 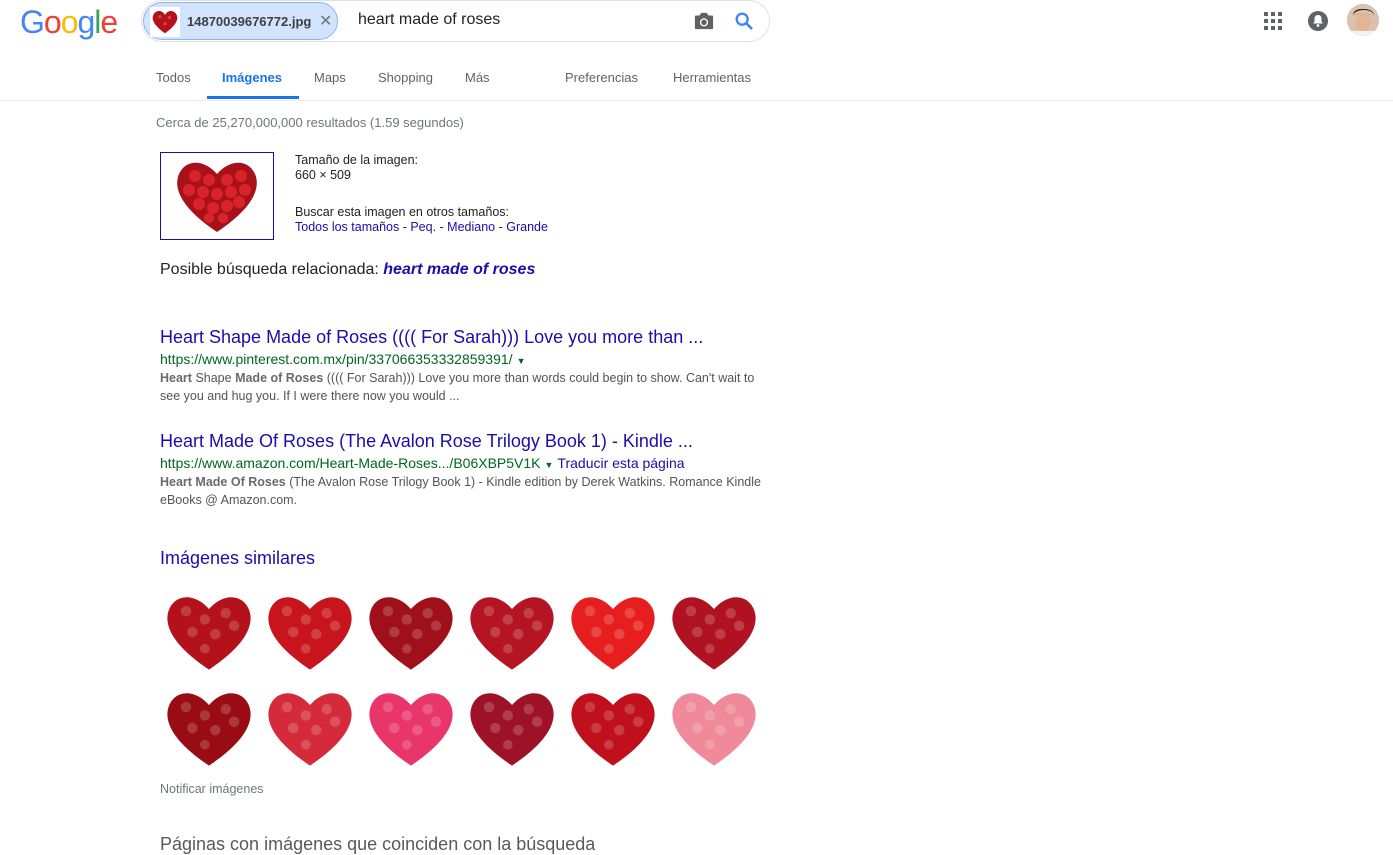 I want to click on tab-imagenes: Imágenes, so click(x=252, y=77).